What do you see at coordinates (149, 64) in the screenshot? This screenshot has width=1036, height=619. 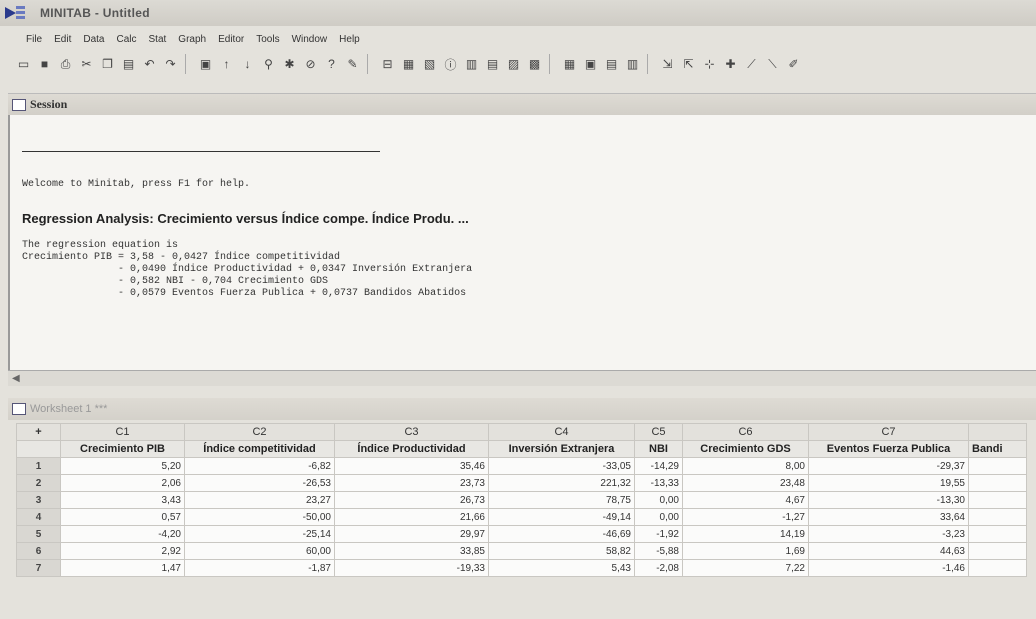 I see `undo-icon: ↶` at bounding box center [149, 64].